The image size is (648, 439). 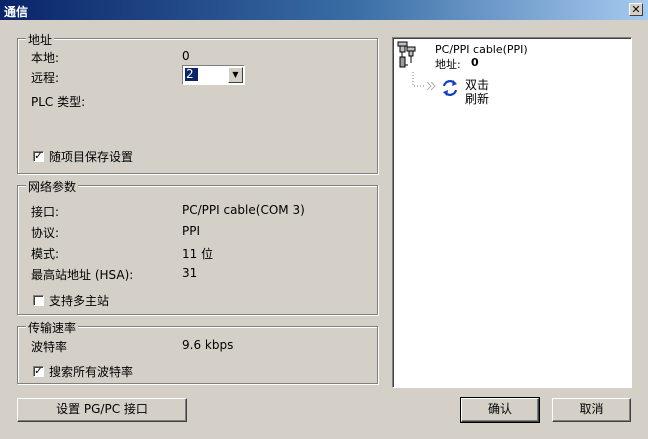 I want to click on tree-address-label: 地址:, so click(x=448, y=64).